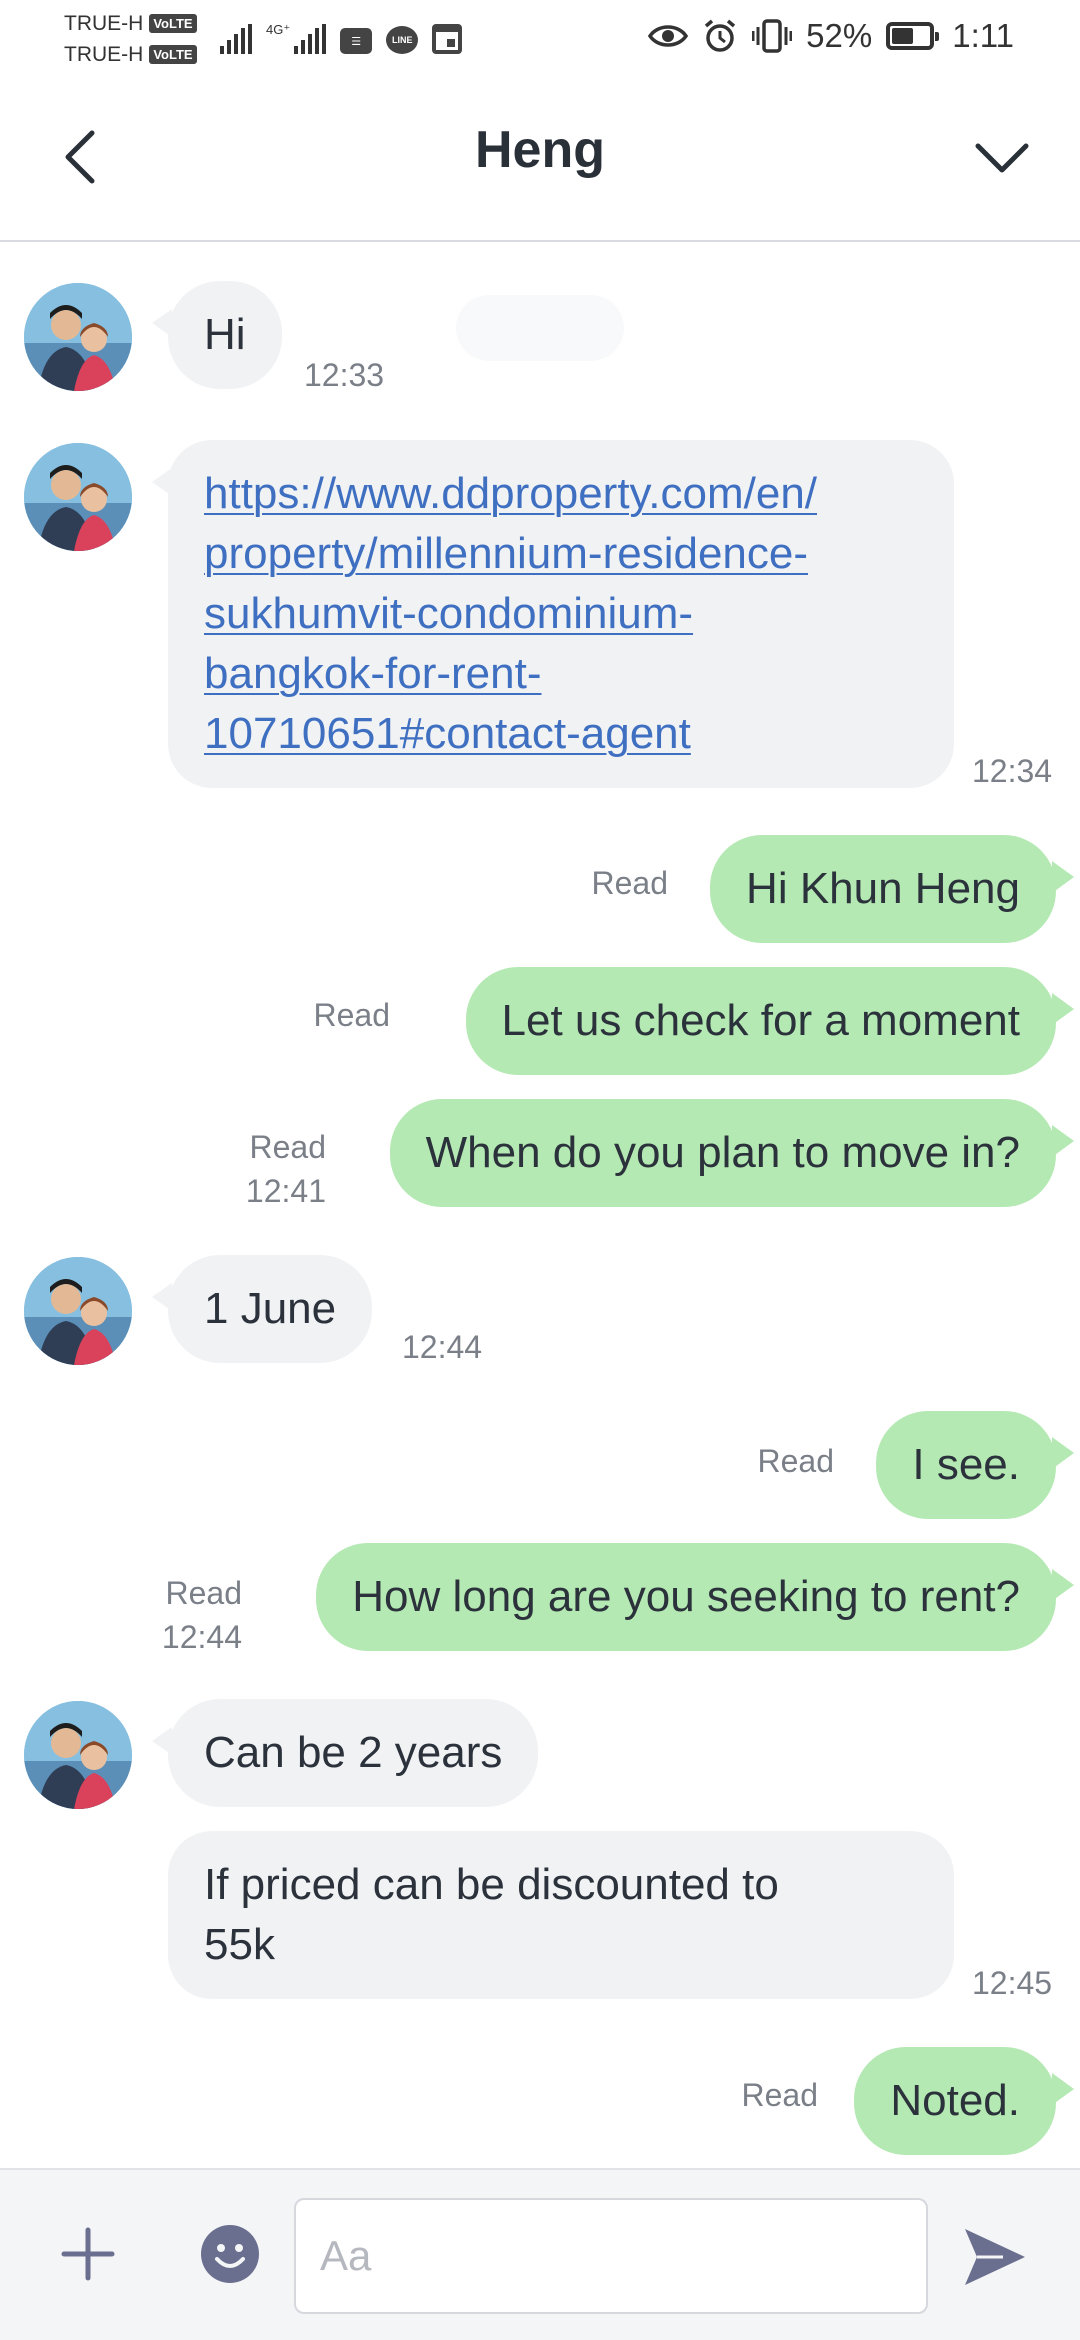 This screenshot has height=2340, width=1080. I want to click on alarm-icon, so click(720, 35).